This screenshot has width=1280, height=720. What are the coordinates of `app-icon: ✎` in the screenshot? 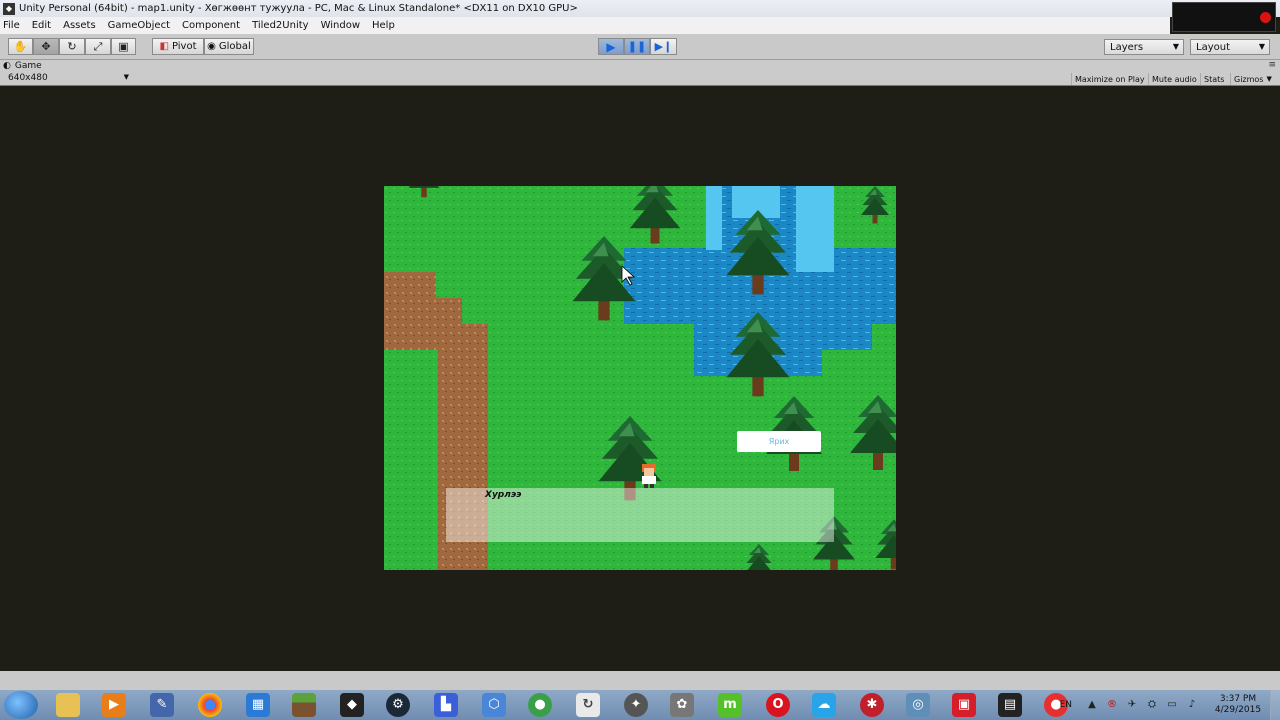 It's located at (162, 705).